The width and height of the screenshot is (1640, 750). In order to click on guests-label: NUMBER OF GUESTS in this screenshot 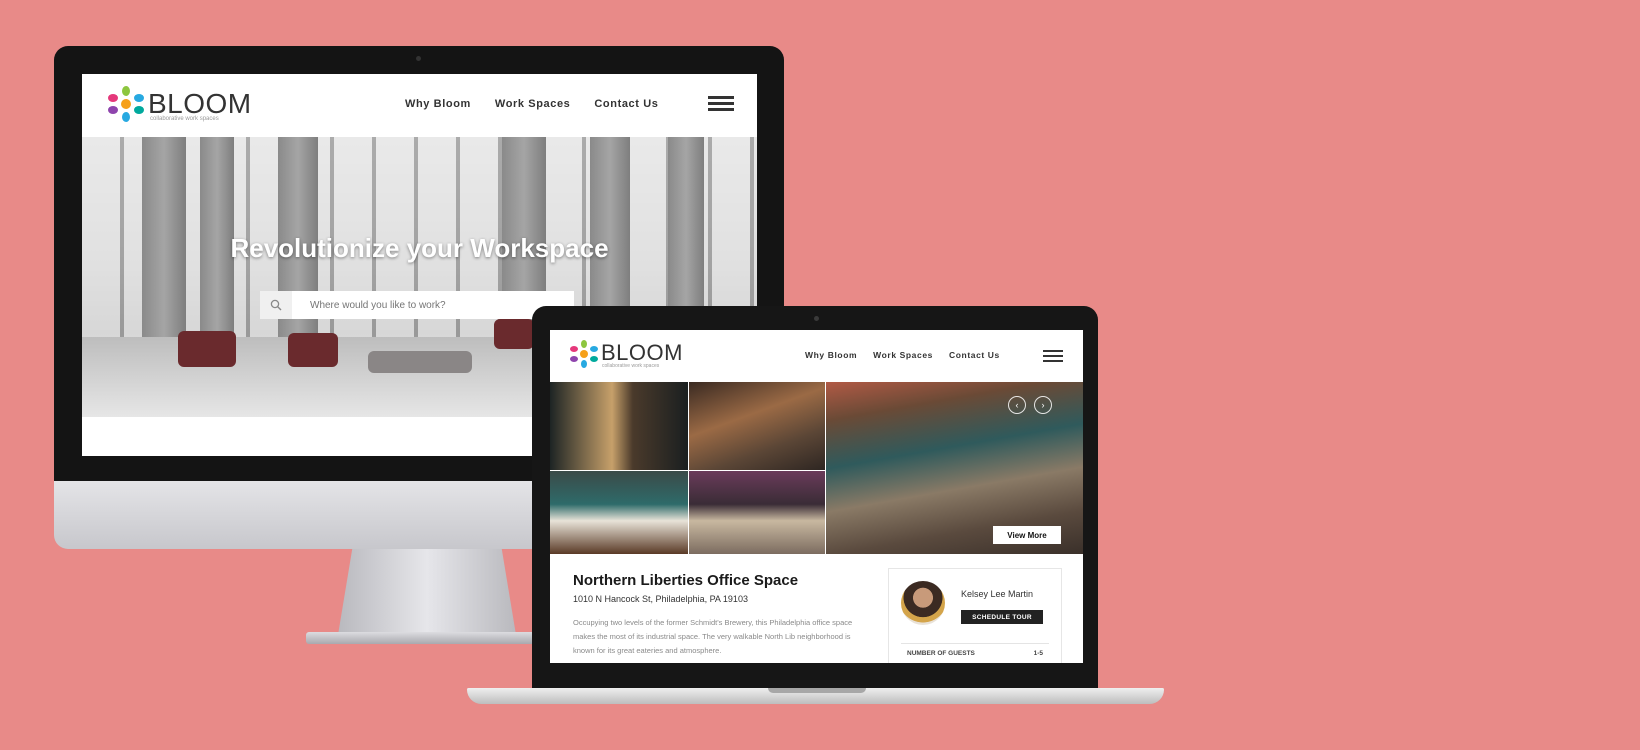, I will do `click(941, 653)`.